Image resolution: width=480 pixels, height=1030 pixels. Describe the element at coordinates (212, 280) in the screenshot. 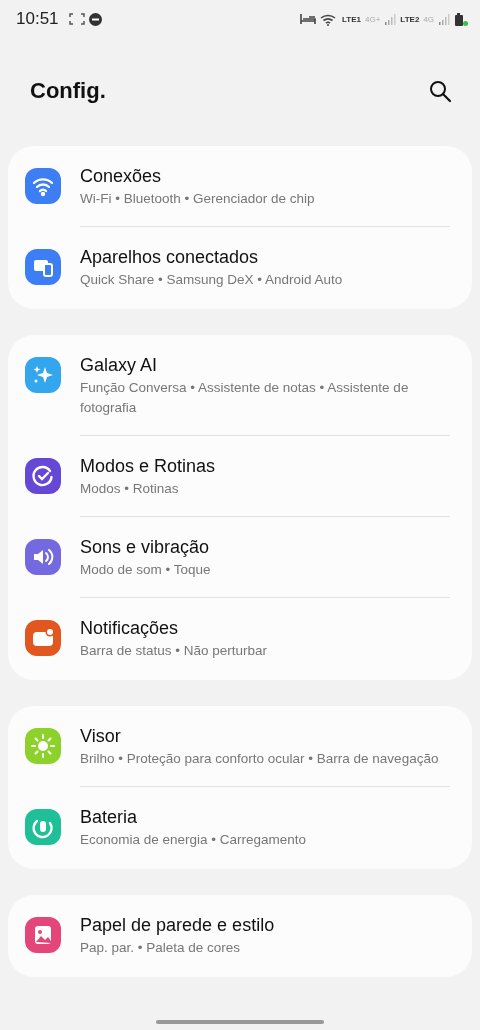

I see `item-subtitle: Quick Share • Samsung DeX • Android Auto` at that location.